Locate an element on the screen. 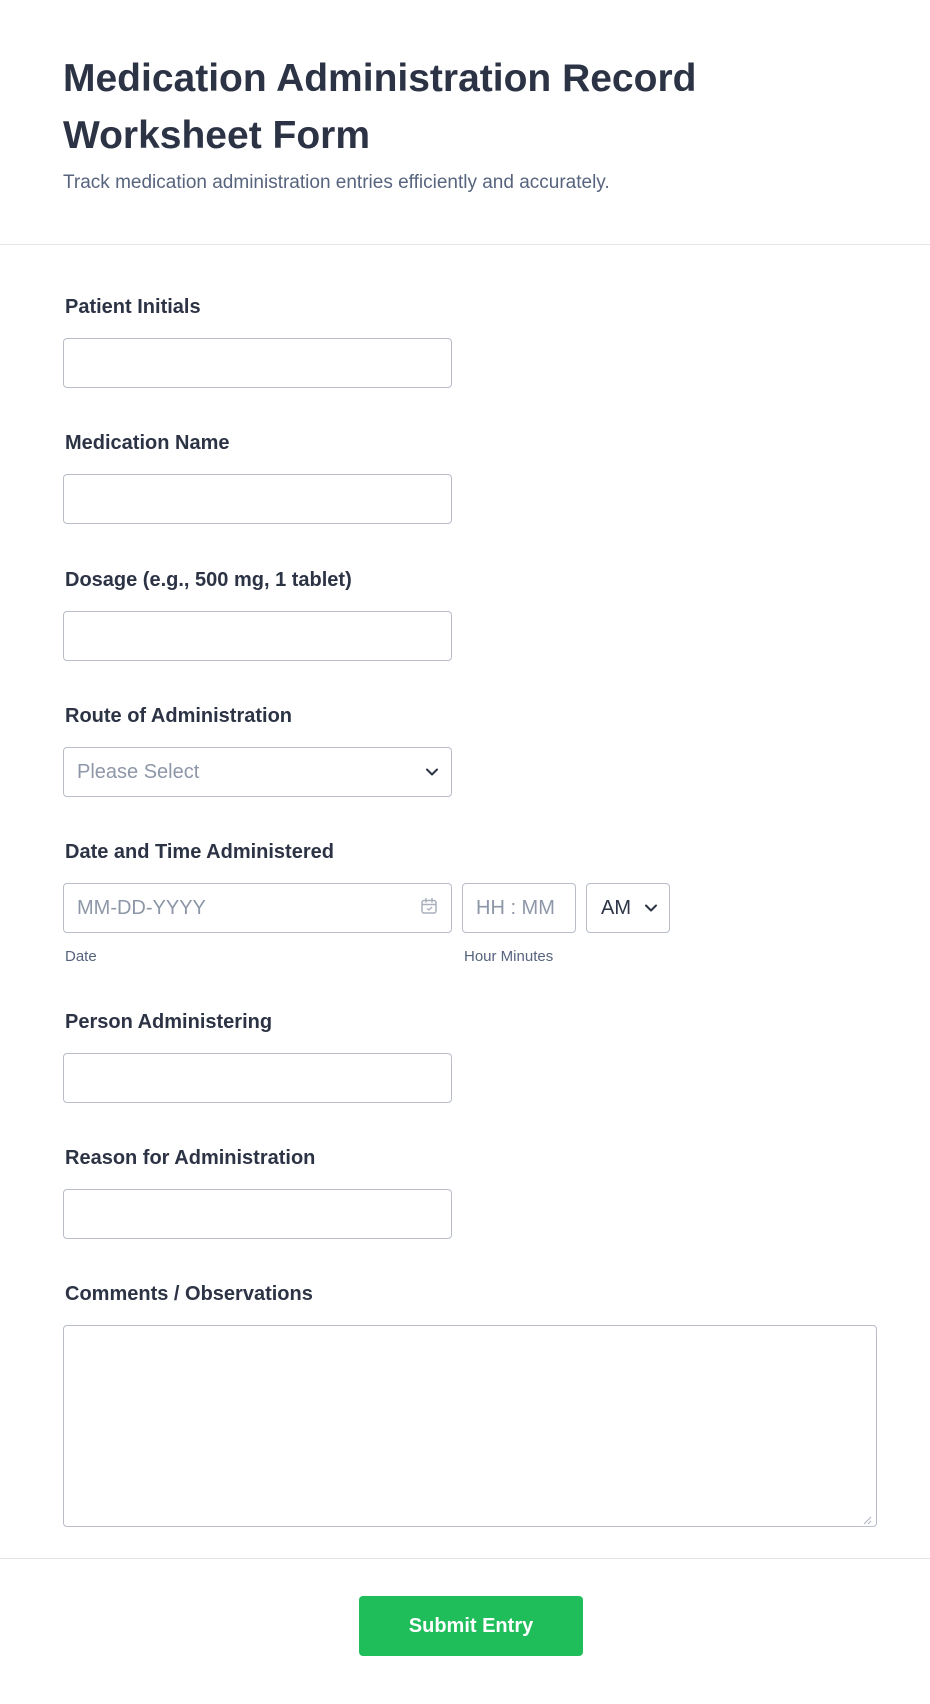 This screenshot has height=1704, width=930. footer-divider is located at coordinates (465, 1558).